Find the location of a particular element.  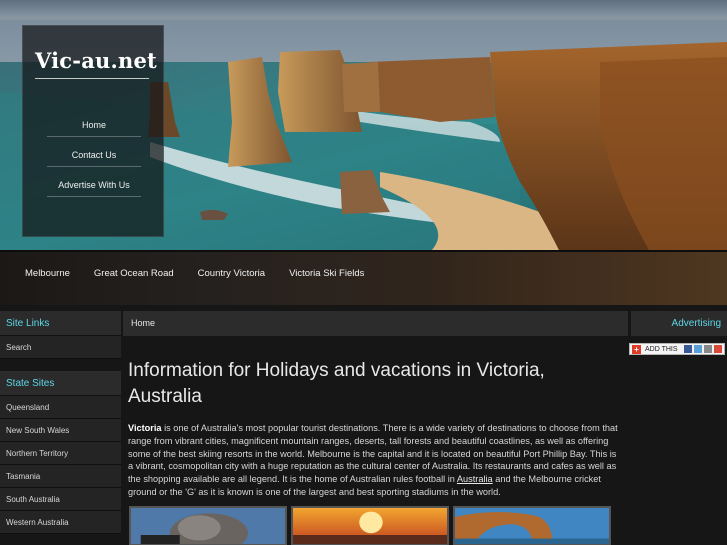

right-sidebar: Advertising + ADD THIS is located at coordinates (678, 333).